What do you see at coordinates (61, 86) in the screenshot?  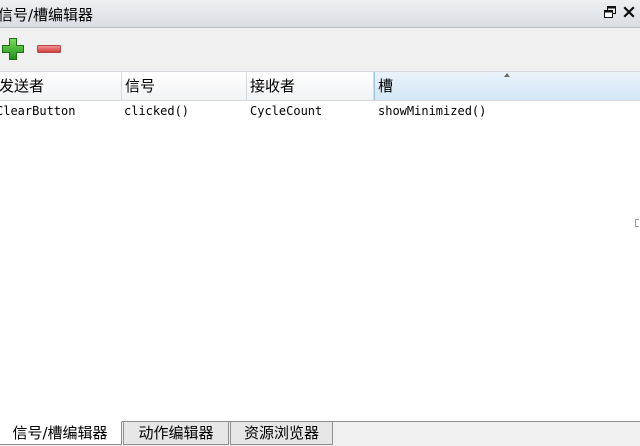 I see `column-header-sender: 发送者` at bounding box center [61, 86].